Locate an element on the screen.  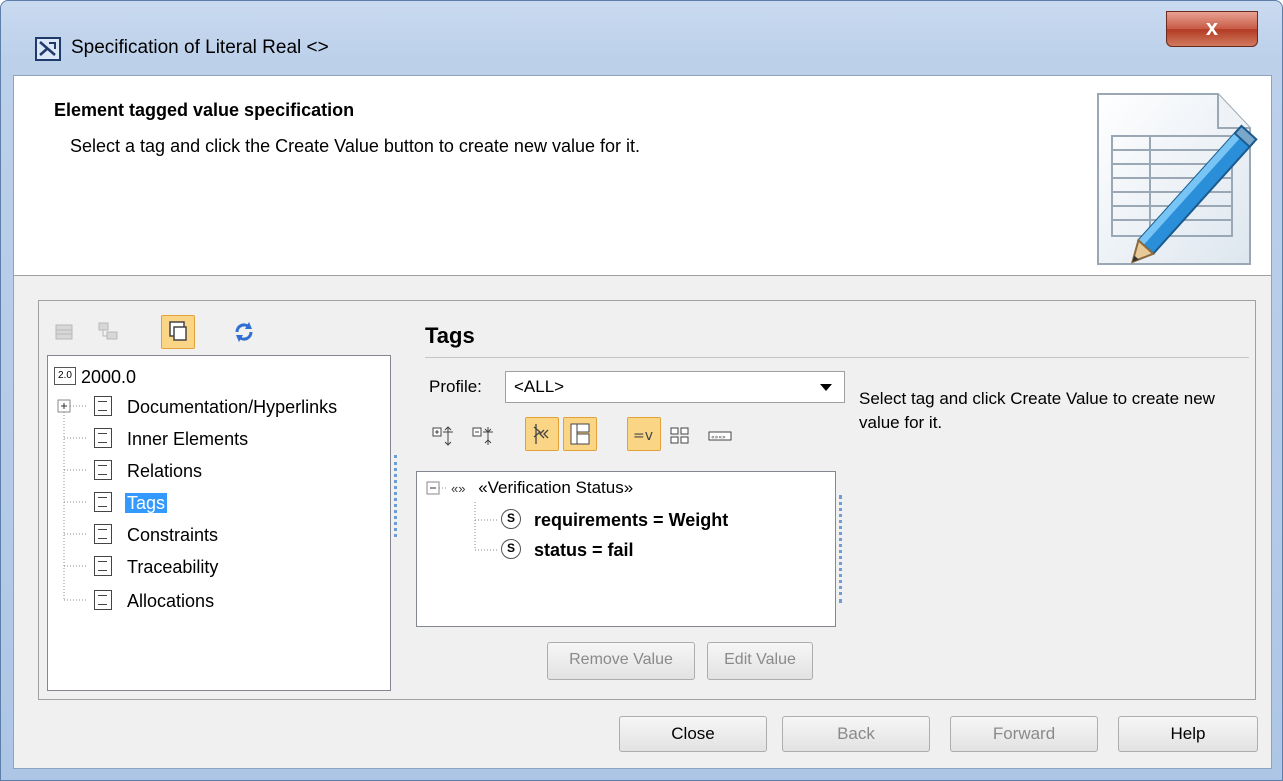
collapse-all-icon is located at coordinates (484, 436).